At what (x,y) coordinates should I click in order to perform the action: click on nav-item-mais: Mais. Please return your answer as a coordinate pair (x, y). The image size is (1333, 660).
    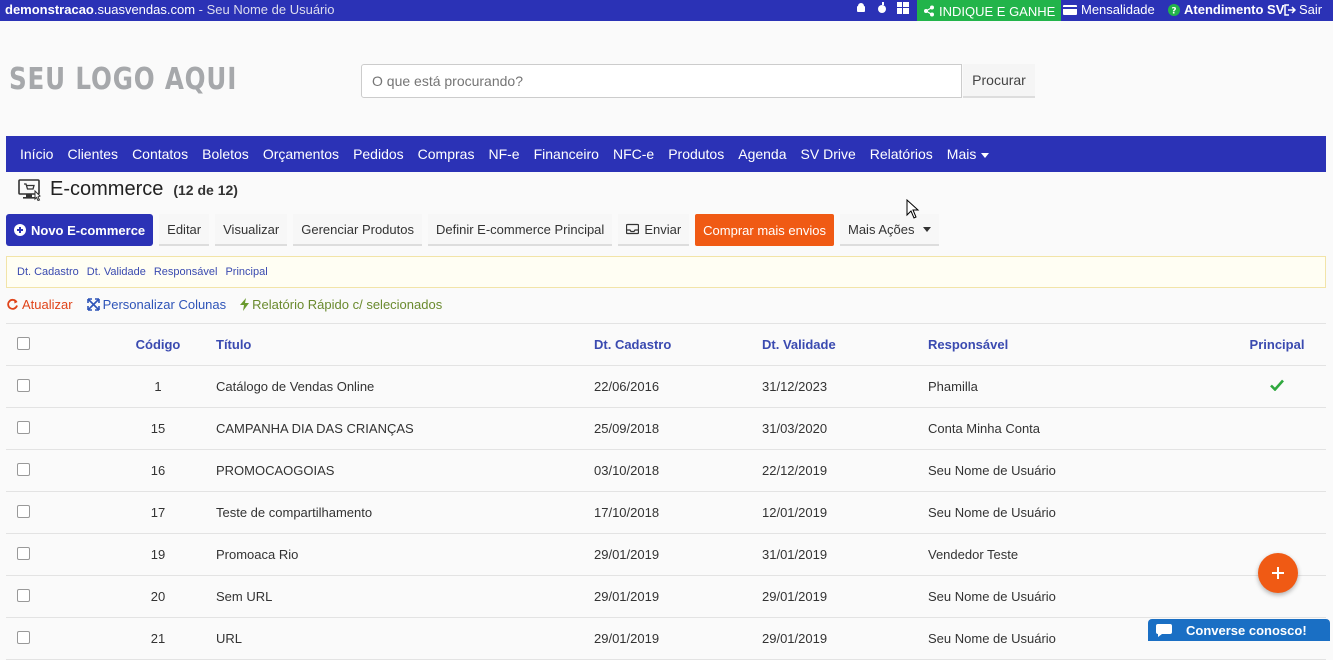
    Looking at the image, I should click on (968, 154).